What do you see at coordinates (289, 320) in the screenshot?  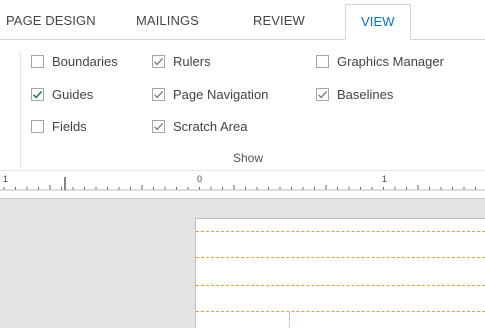 I see `column-guide` at bounding box center [289, 320].